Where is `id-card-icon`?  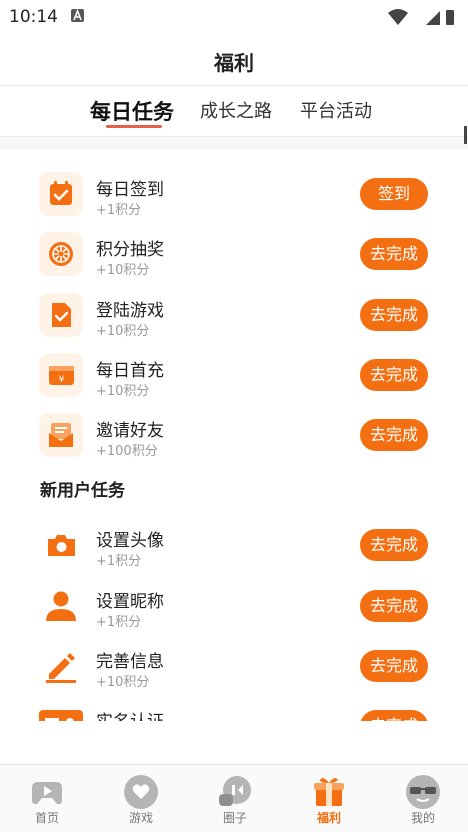
id-card-icon is located at coordinates (61, 712).